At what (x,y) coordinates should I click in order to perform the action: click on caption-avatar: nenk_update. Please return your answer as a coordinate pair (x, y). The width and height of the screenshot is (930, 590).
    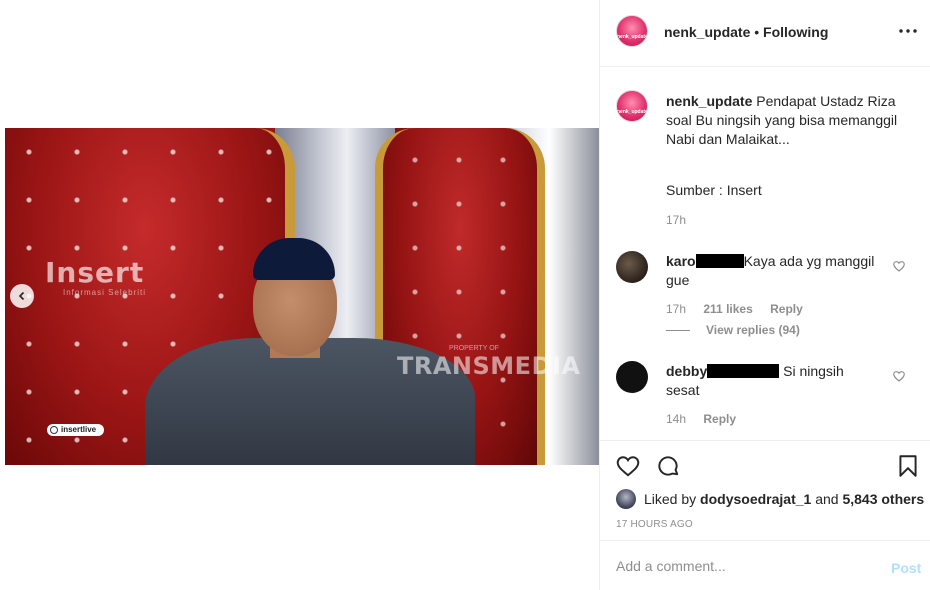
    Looking at the image, I should click on (632, 106).